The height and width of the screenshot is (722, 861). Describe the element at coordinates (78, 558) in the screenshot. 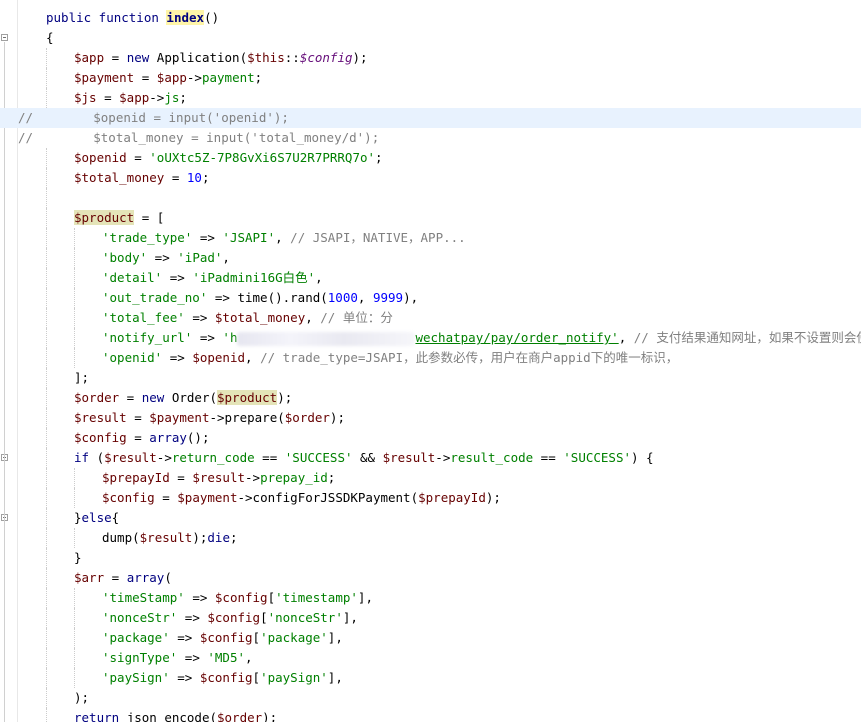

I see `code-text: }` at that location.